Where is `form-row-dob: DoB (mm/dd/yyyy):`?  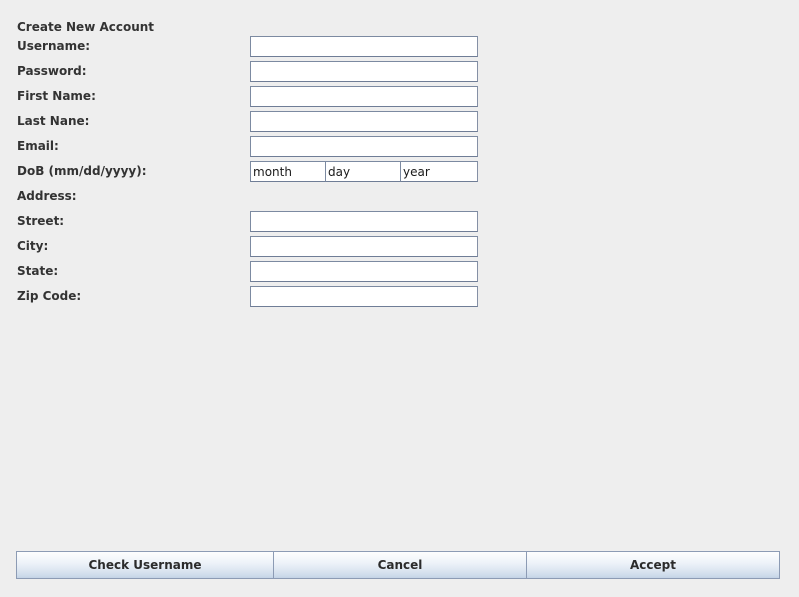 form-row-dob: DoB (mm/dd/yyyy): is located at coordinates (399, 171).